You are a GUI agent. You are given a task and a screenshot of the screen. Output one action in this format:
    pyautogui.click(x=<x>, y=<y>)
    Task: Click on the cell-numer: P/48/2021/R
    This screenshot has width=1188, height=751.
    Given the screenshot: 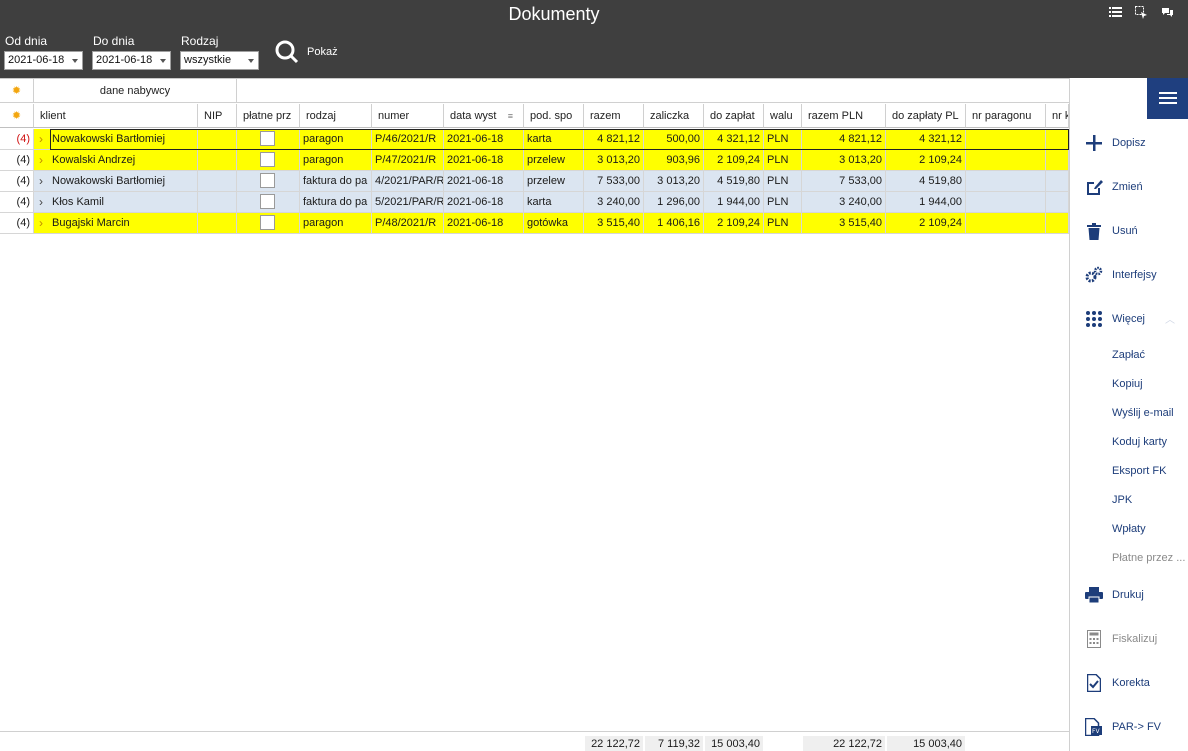 What is the action you would take?
    pyautogui.click(x=408, y=223)
    